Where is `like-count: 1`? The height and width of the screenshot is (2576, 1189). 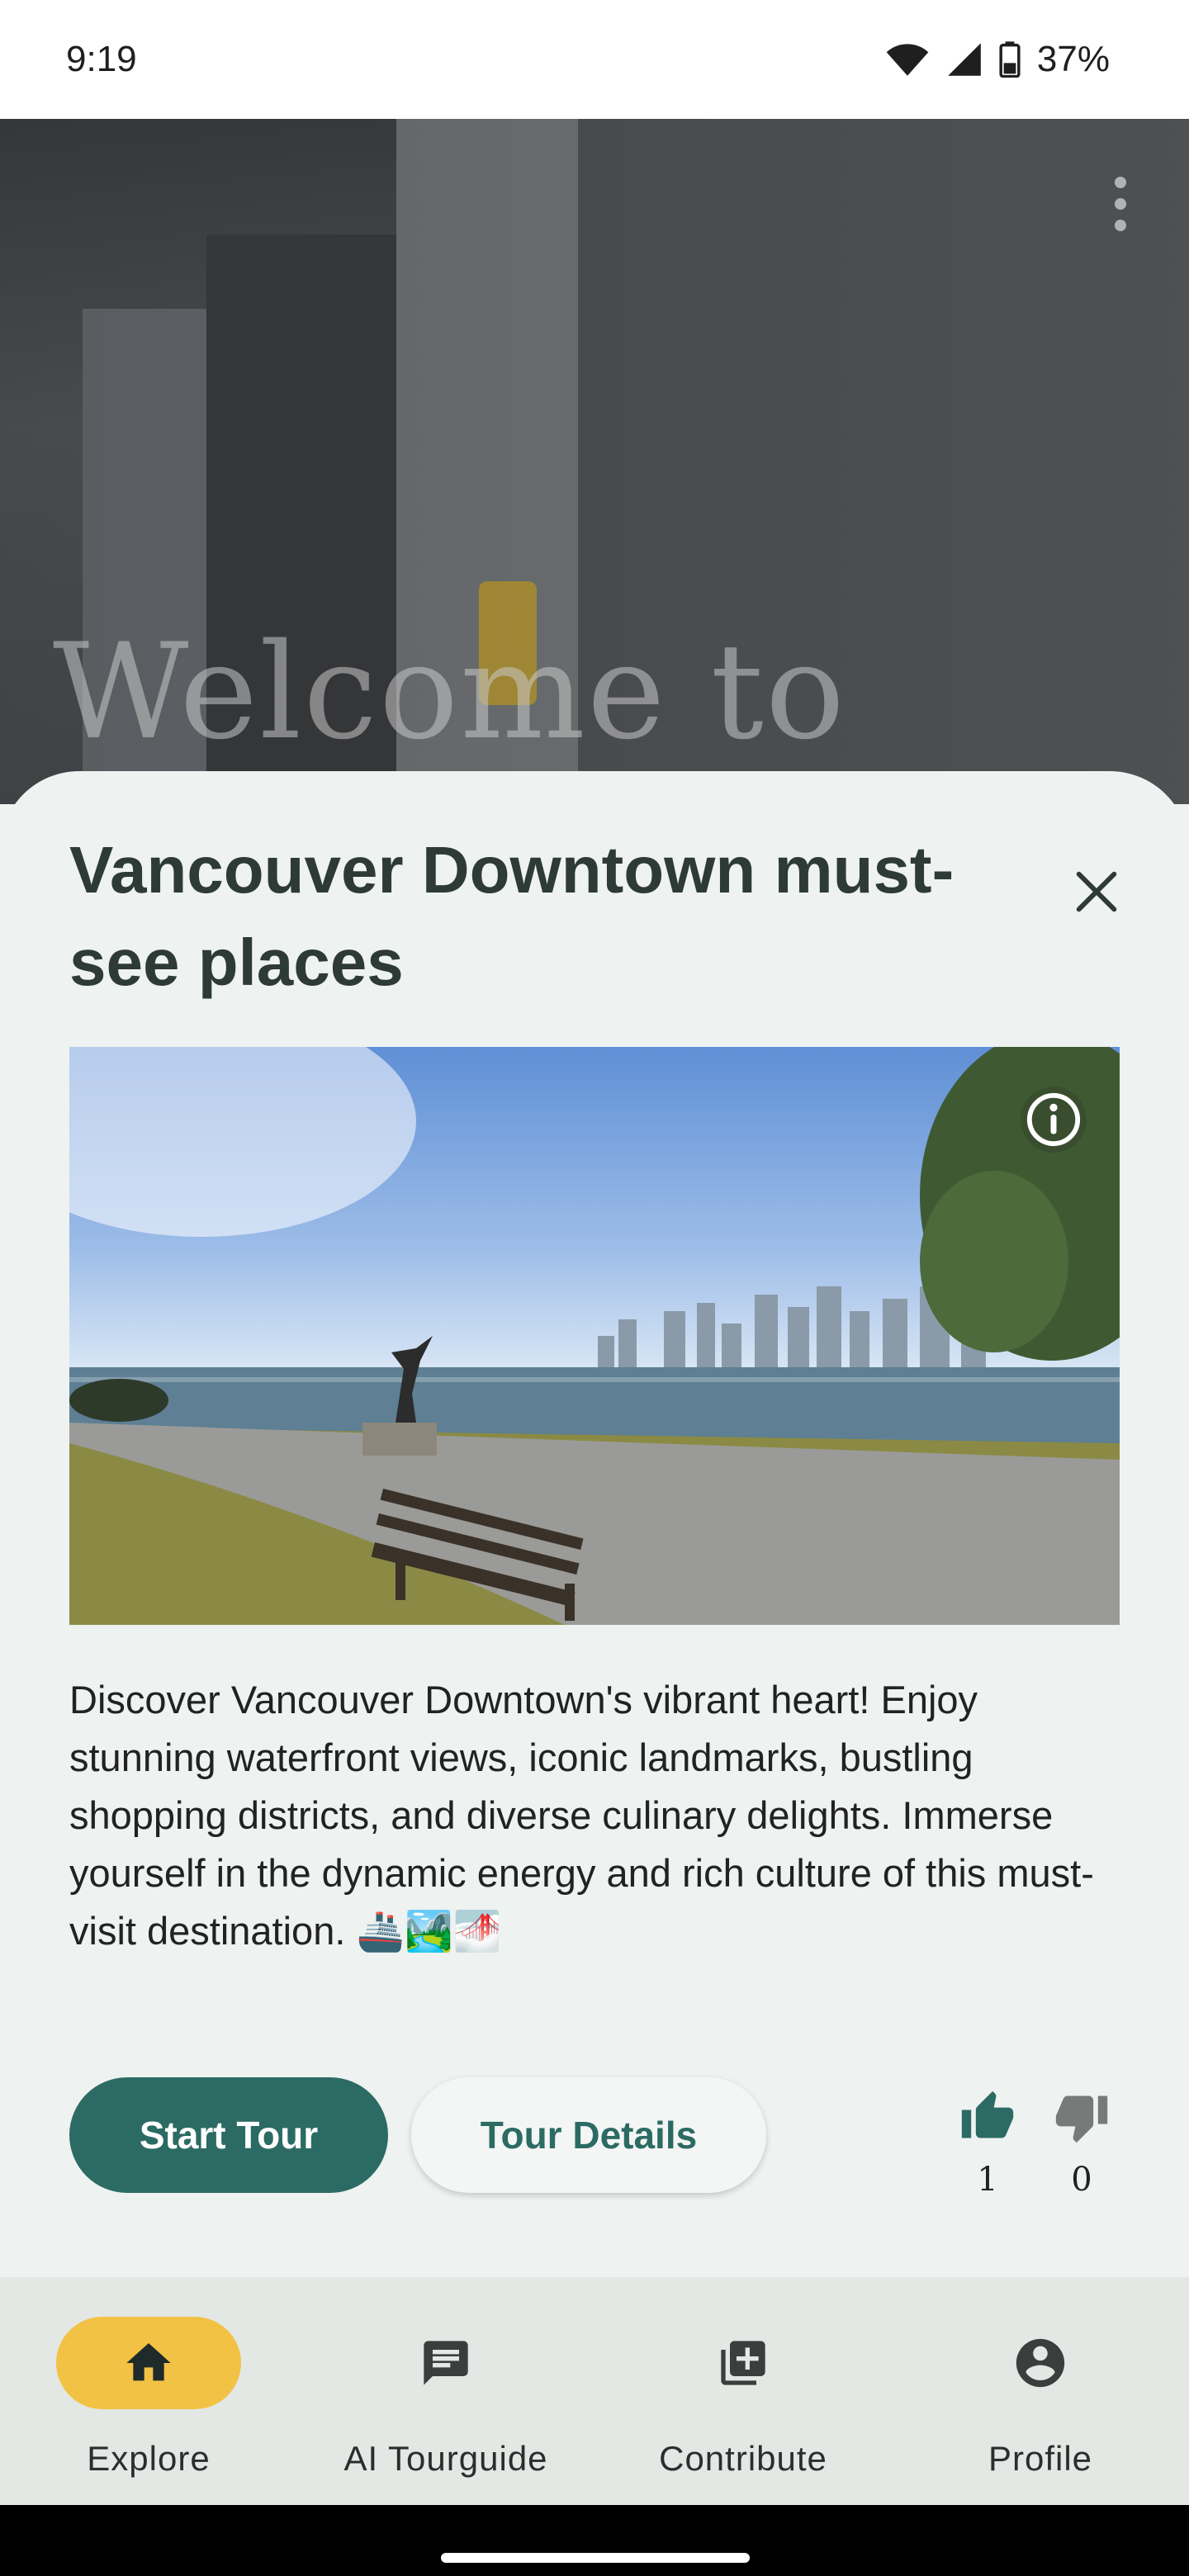
like-count: 1 is located at coordinates (987, 2180).